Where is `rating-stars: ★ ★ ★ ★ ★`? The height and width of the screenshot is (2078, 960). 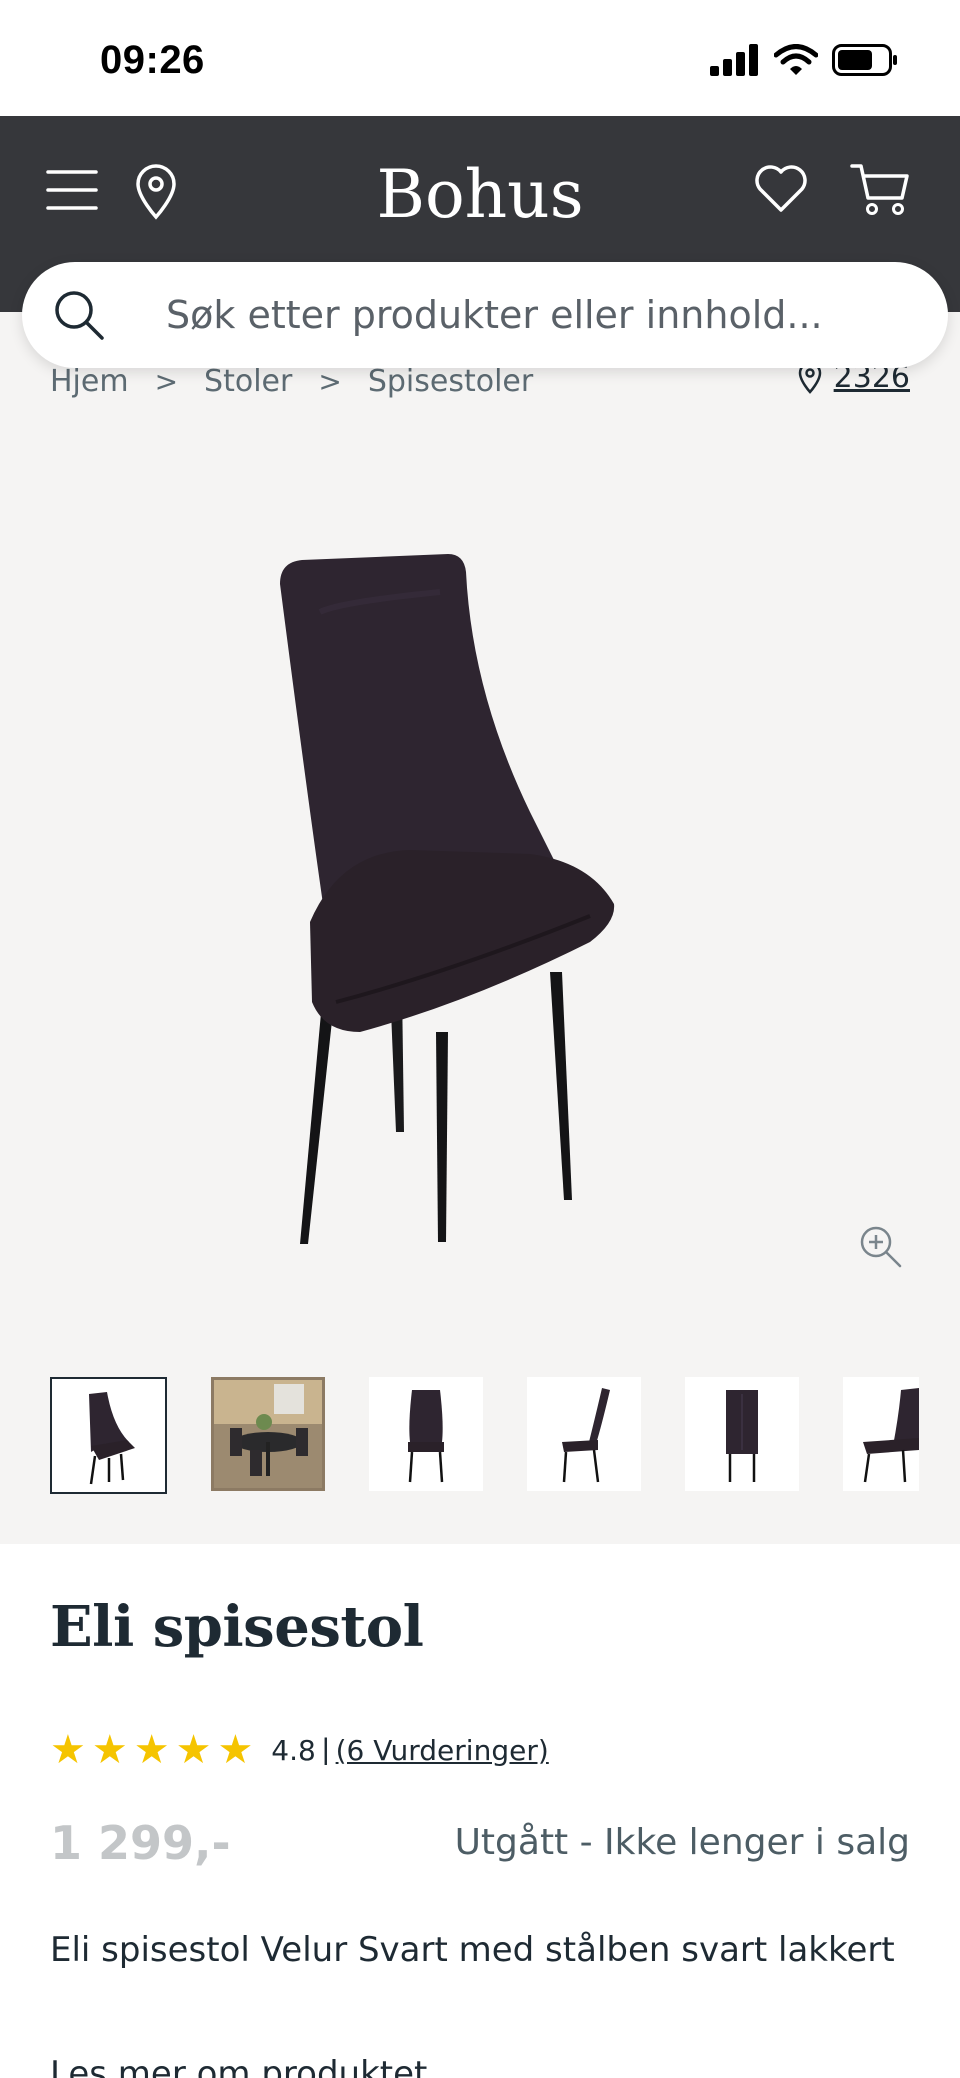
rating-stars: ★ ★ ★ ★ ★ is located at coordinates (151, 1750).